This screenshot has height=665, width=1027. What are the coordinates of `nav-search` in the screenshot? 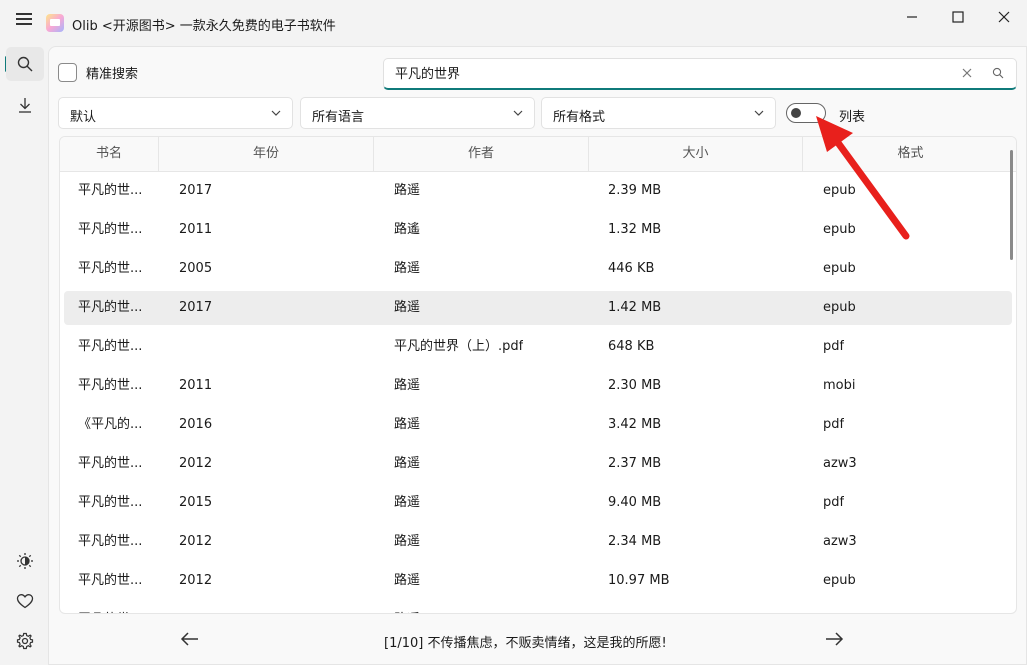 It's located at (25, 64).